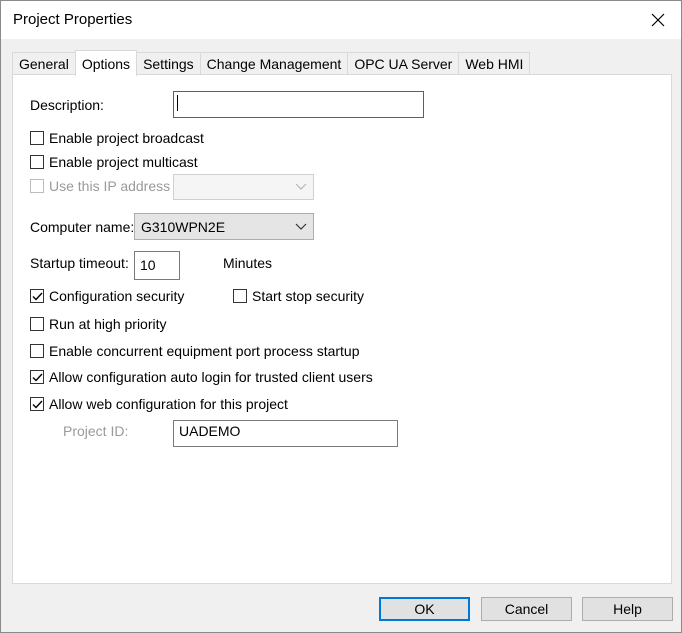 The width and height of the screenshot is (682, 633). I want to click on web-configuration-label: Allow web configuration for this project, so click(168, 404).